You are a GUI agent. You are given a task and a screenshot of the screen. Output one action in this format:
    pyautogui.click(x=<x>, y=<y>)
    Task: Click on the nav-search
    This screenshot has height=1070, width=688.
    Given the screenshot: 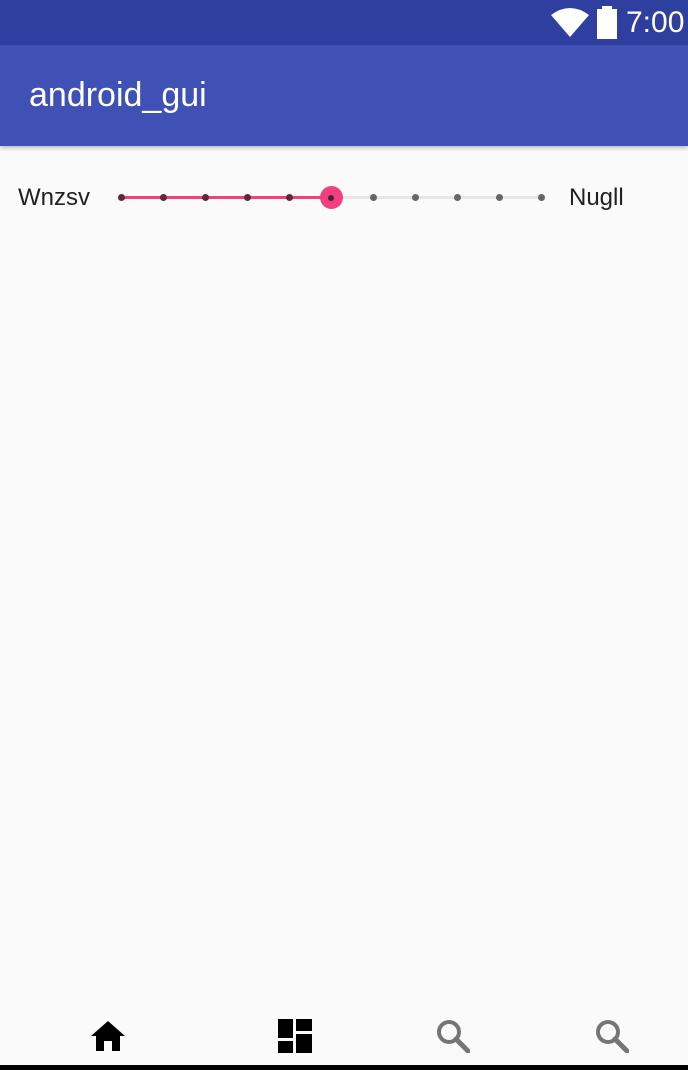 What is the action you would take?
    pyautogui.click(x=453, y=1037)
    